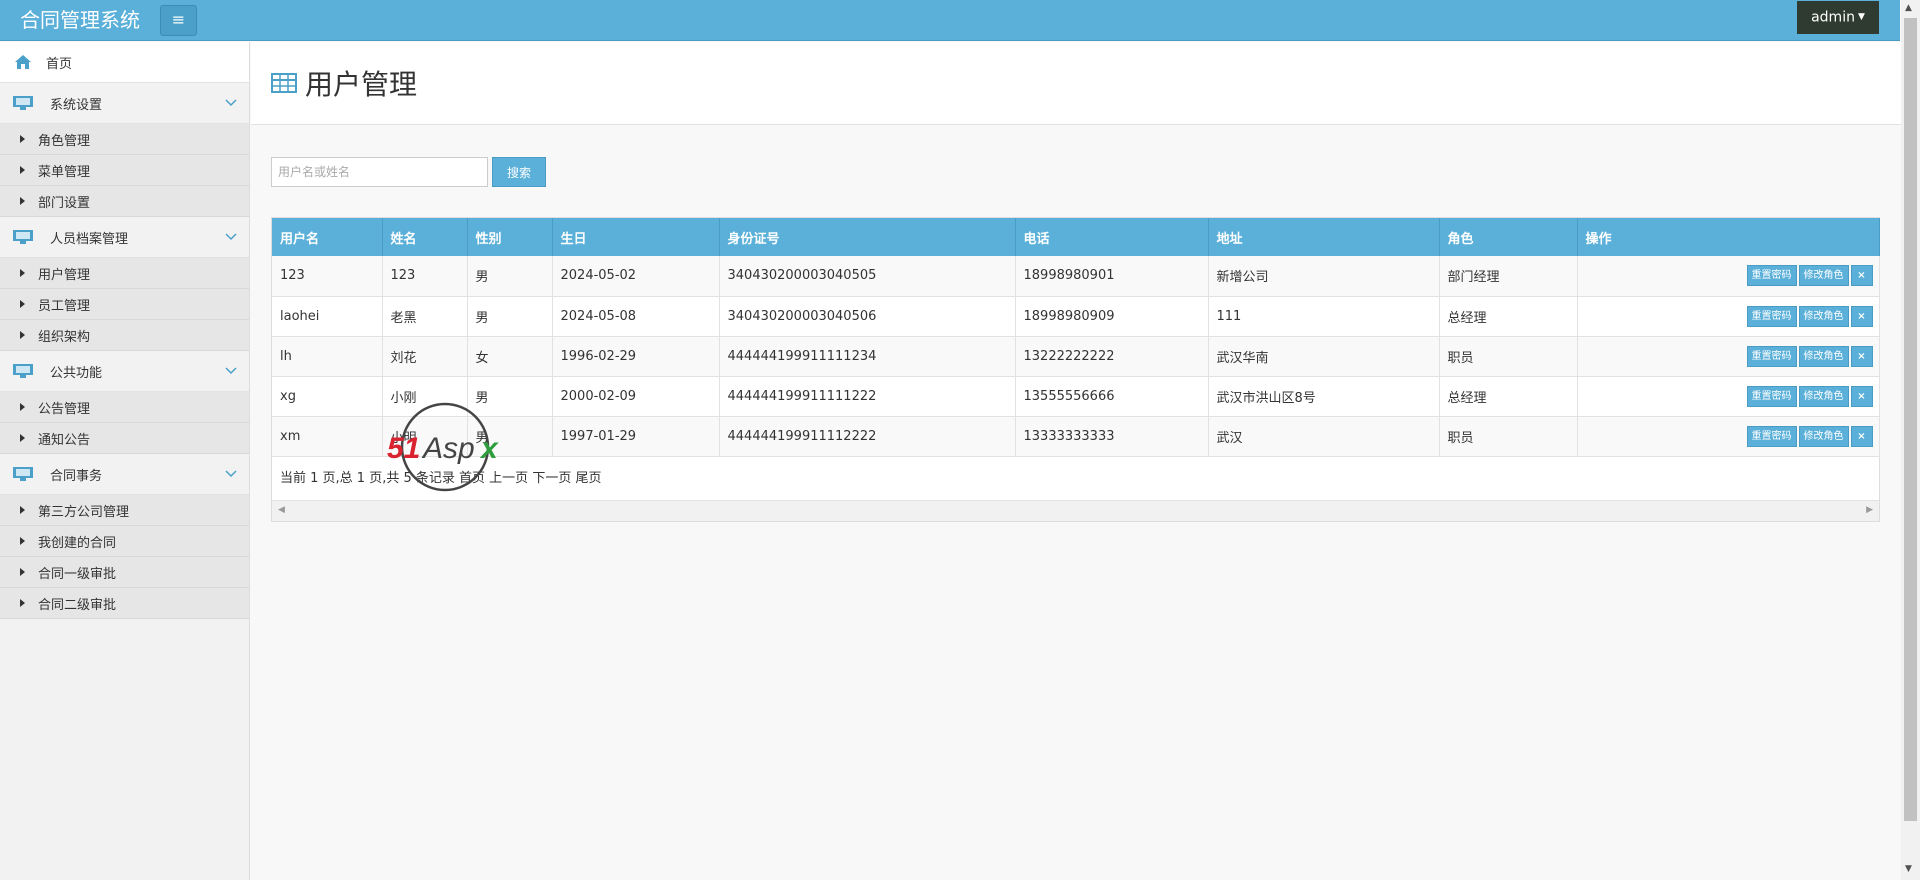  I want to click on search-bar: 搜索, so click(408, 172).